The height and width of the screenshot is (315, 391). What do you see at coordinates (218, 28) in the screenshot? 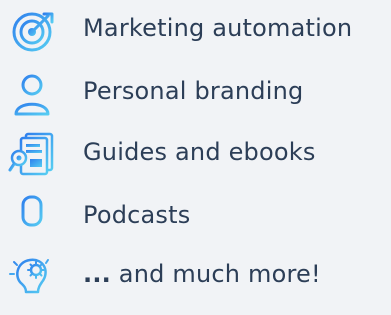
I see `list-item-label: Marketing automation` at bounding box center [218, 28].